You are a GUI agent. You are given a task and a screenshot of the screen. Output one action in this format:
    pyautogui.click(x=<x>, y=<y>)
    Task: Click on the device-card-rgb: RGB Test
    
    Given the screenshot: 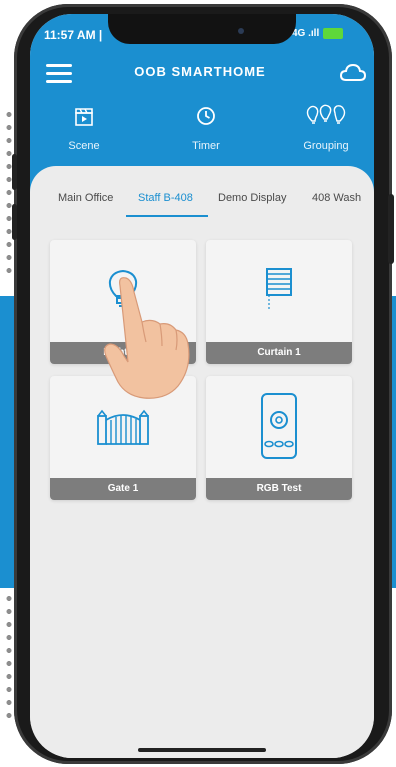 What is the action you would take?
    pyautogui.click(x=279, y=438)
    